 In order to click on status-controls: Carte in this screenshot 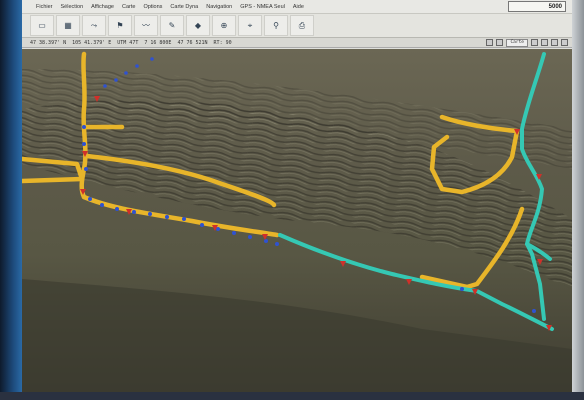, I will do `click(527, 42)`.